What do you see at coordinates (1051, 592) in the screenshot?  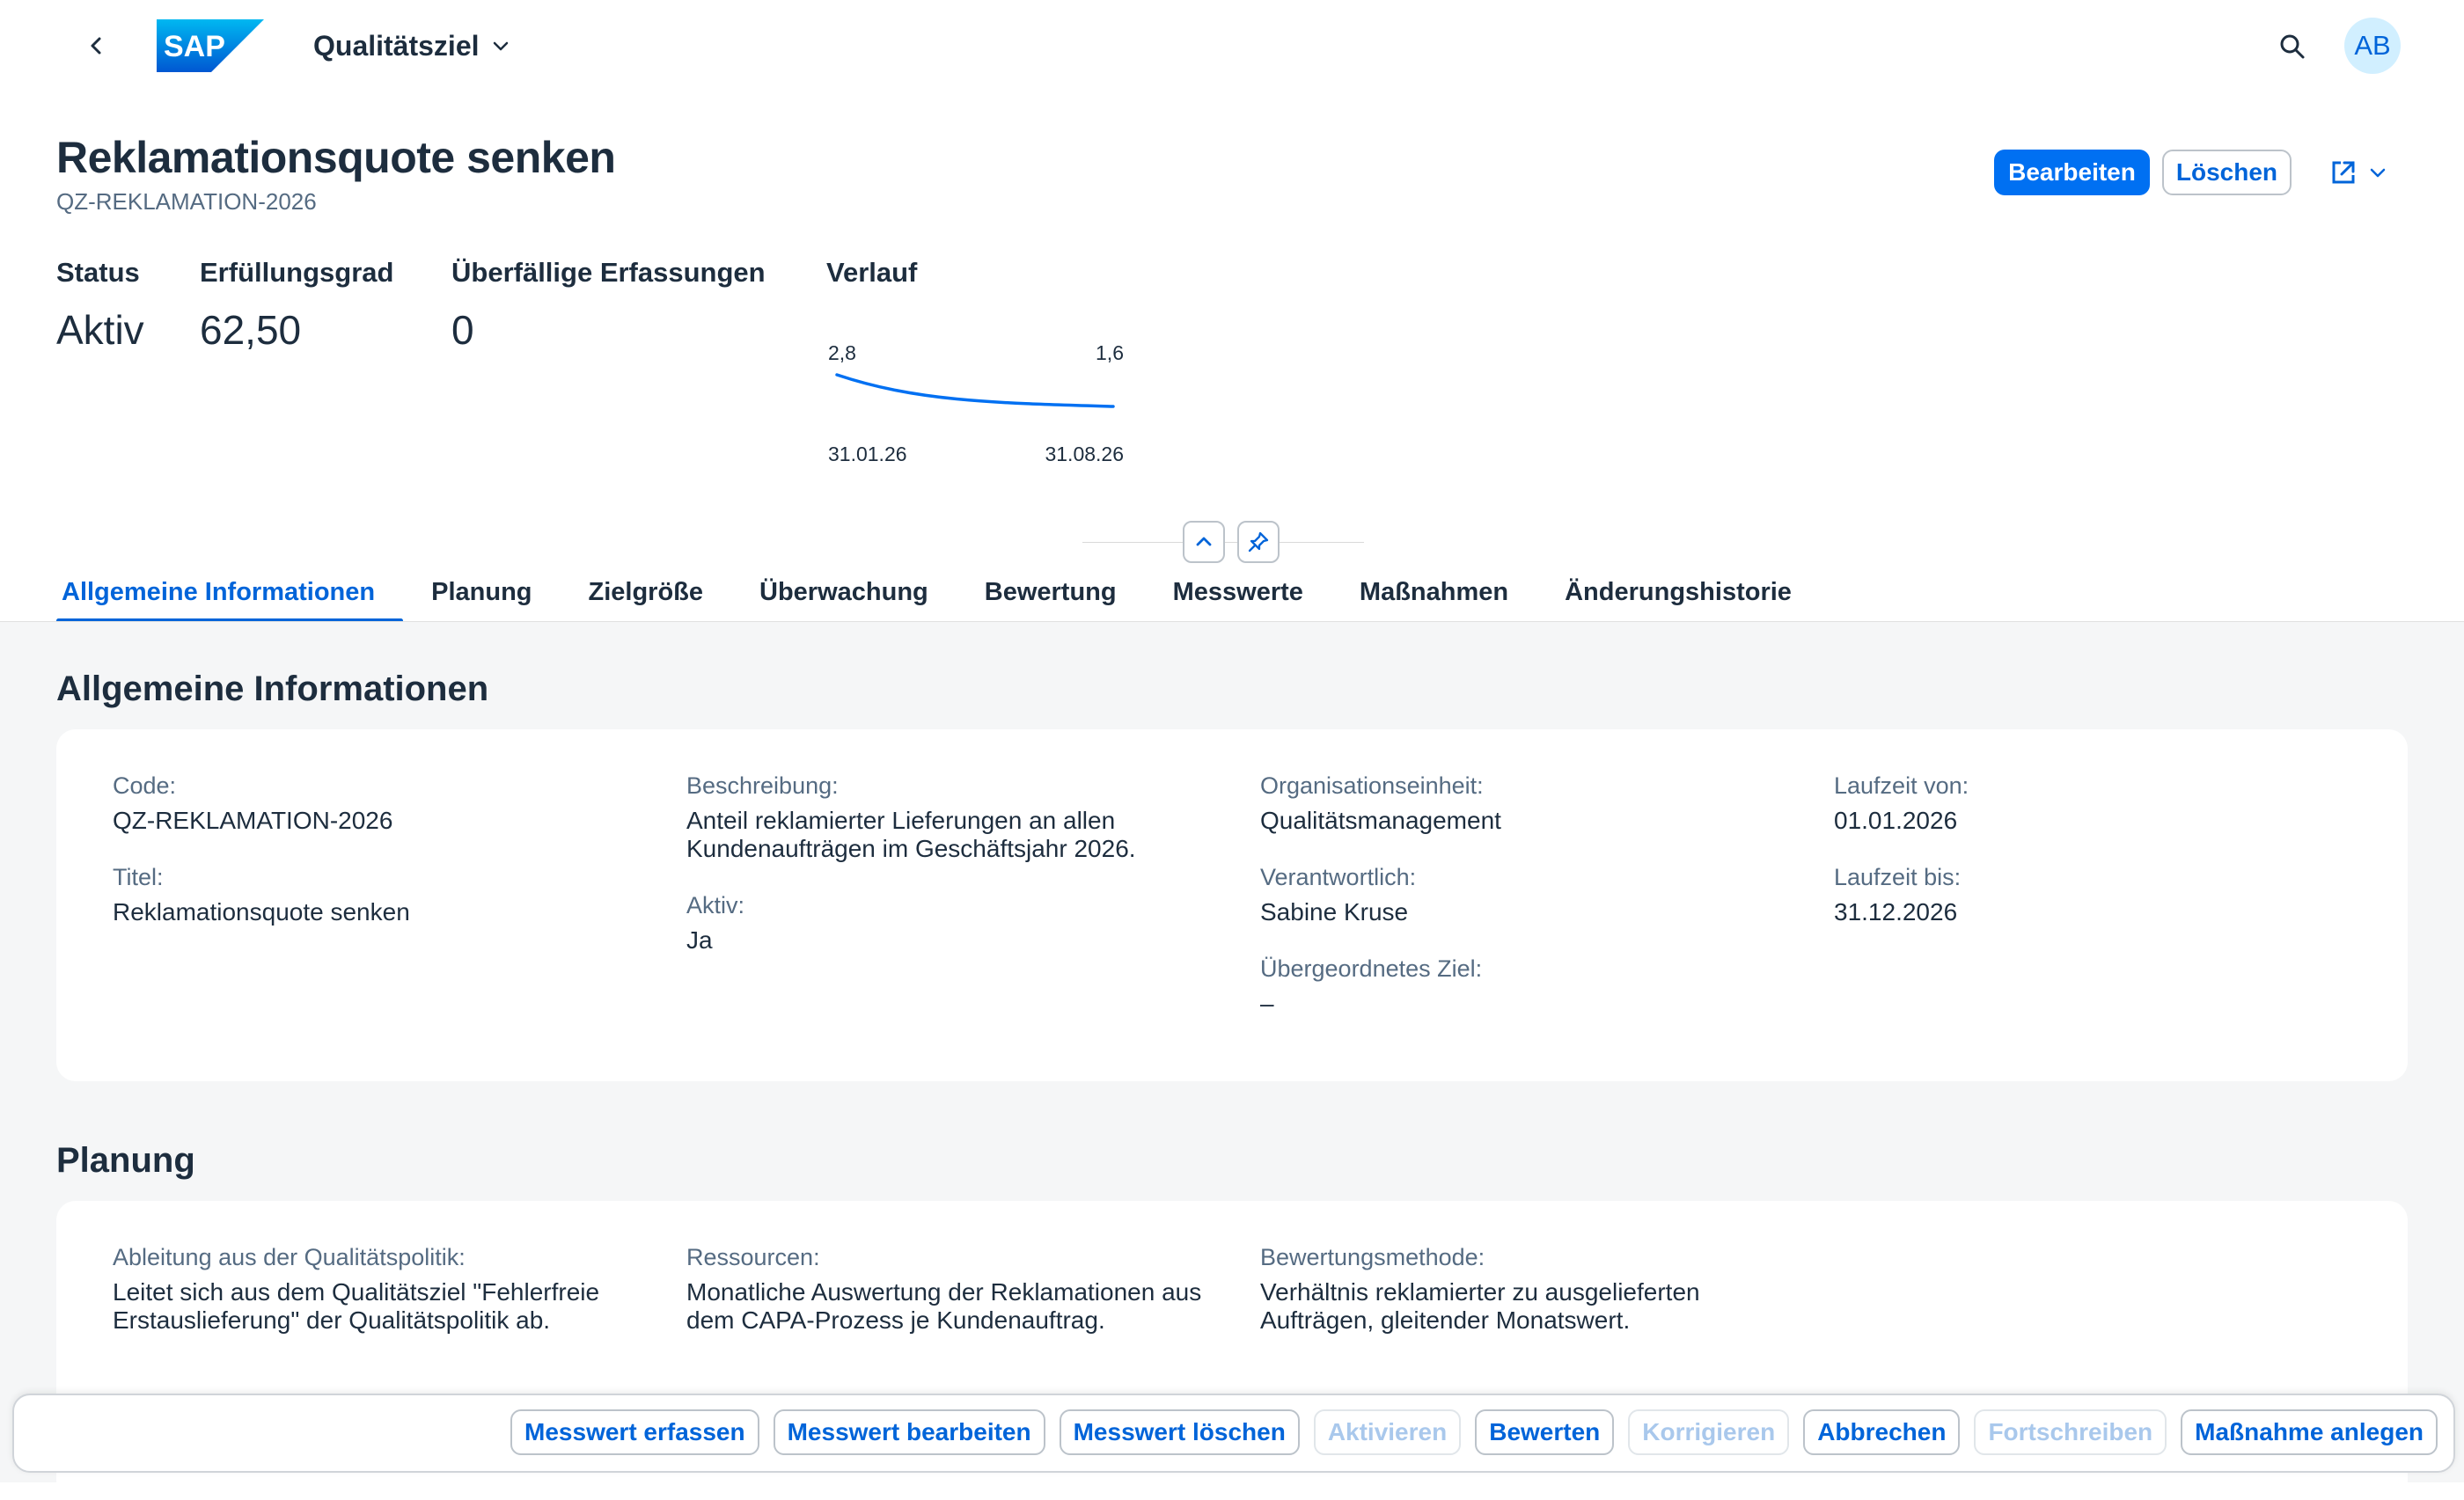 I see `tab-evaluation: Bewertung` at bounding box center [1051, 592].